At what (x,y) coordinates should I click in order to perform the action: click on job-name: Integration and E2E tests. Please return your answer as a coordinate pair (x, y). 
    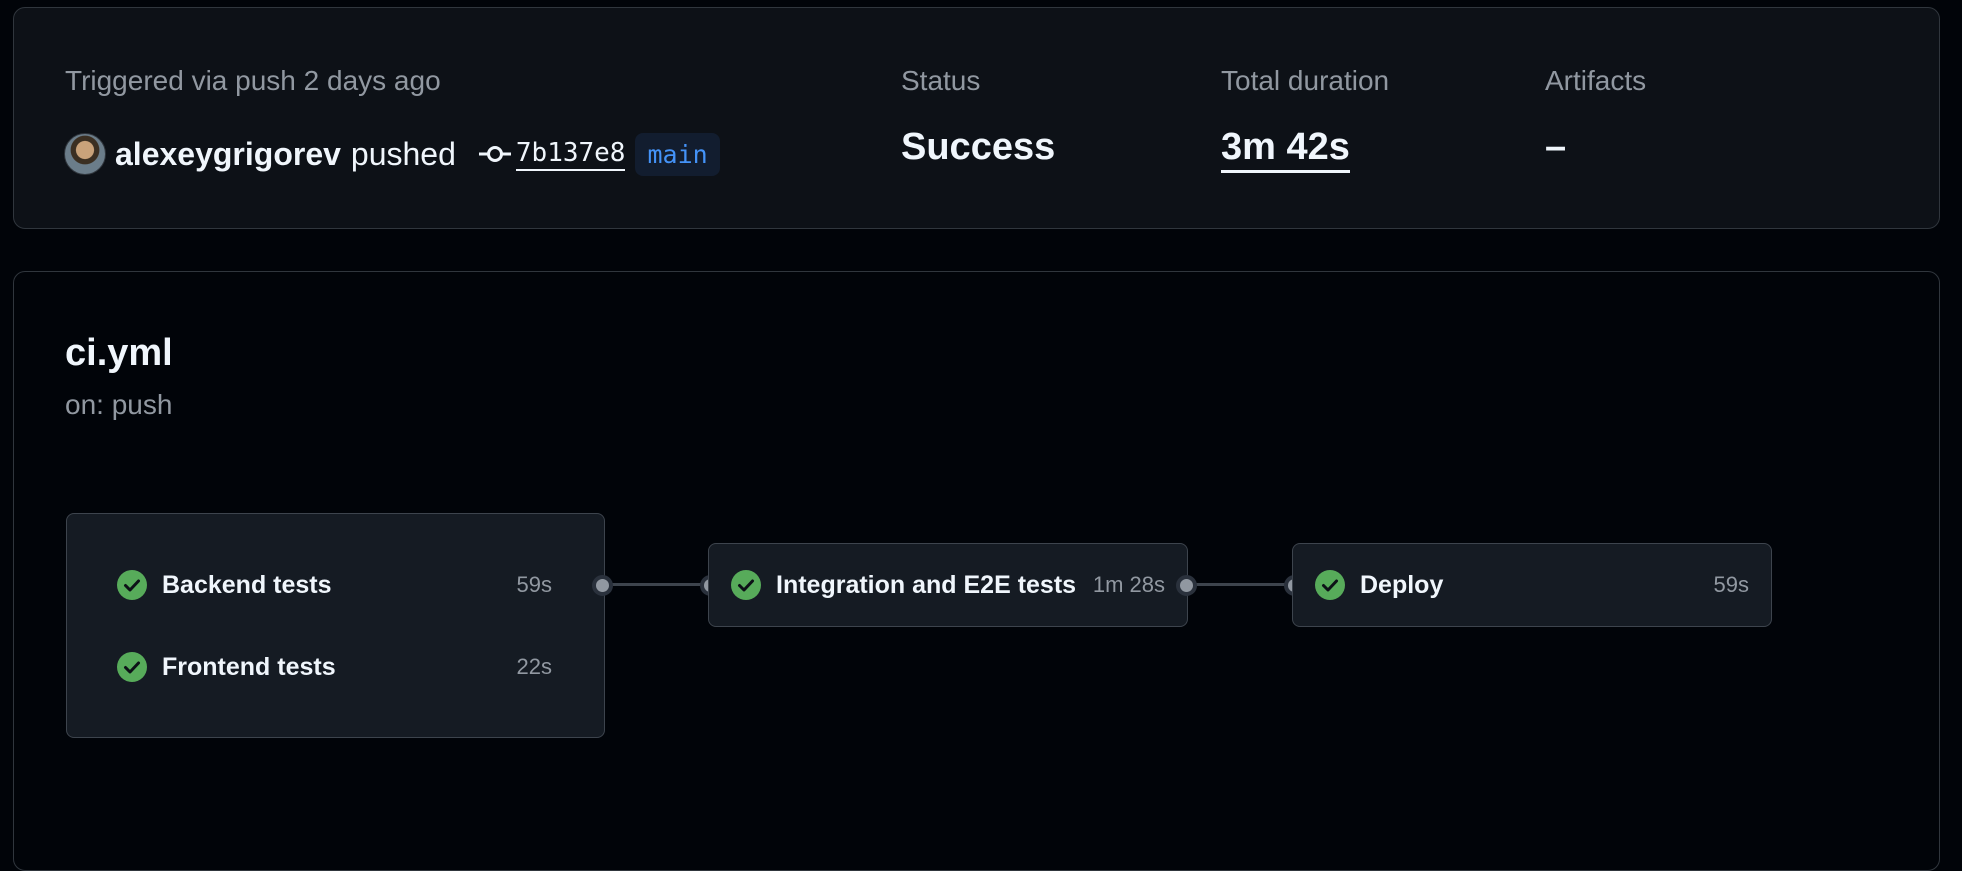
    Looking at the image, I should click on (926, 584).